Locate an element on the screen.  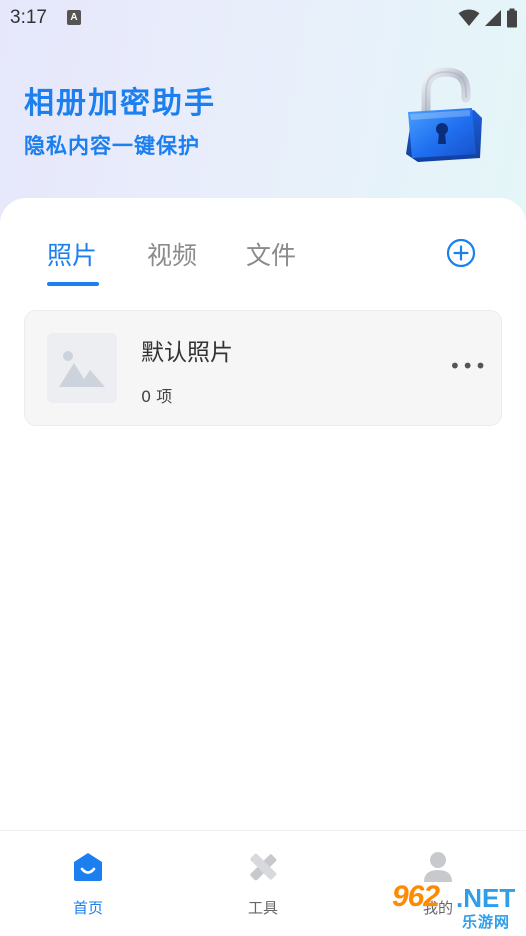
image-placeholder-icon is located at coordinates (82, 369).